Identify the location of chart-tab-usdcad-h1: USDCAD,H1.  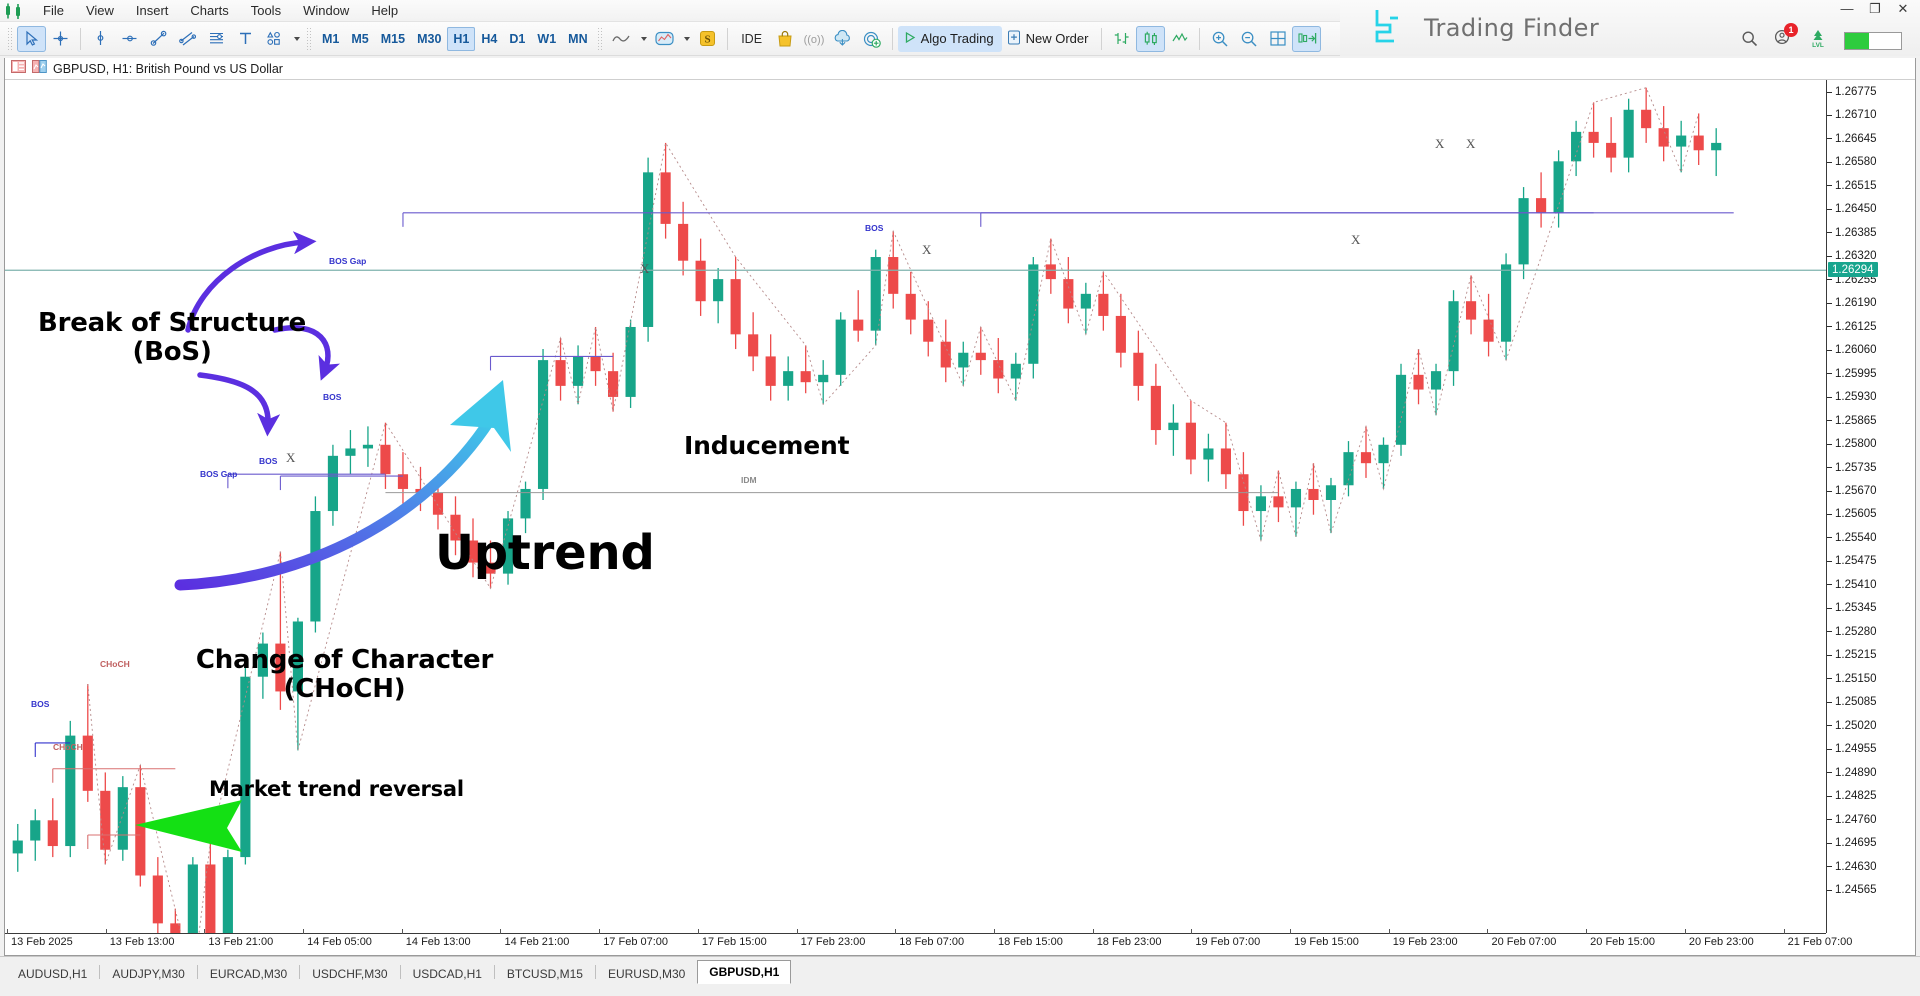
(447, 973).